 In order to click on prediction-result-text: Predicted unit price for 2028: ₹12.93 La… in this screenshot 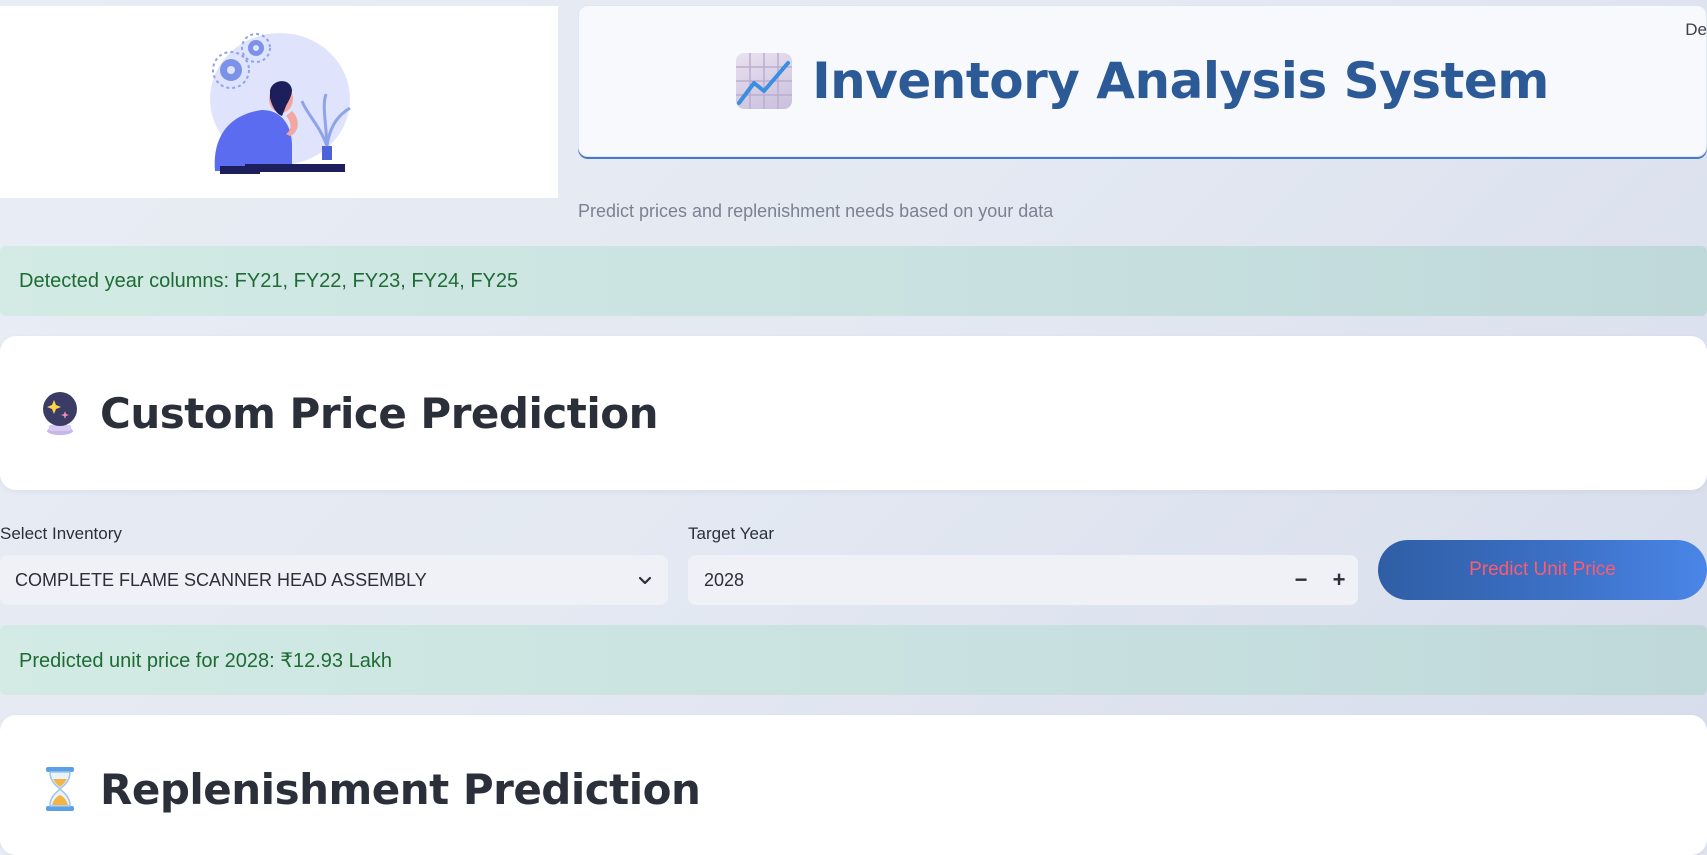, I will do `click(205, 660)`.